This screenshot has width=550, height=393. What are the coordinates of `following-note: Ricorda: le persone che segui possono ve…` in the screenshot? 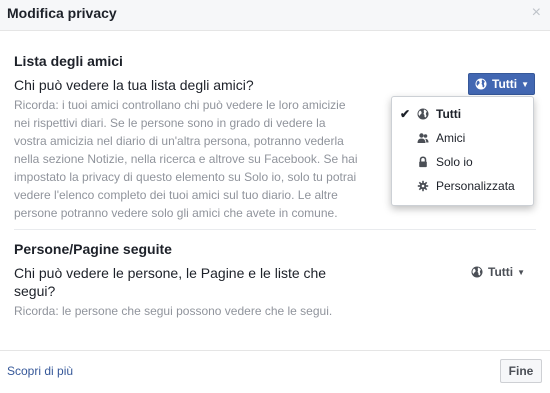 It's located at (173, 311).